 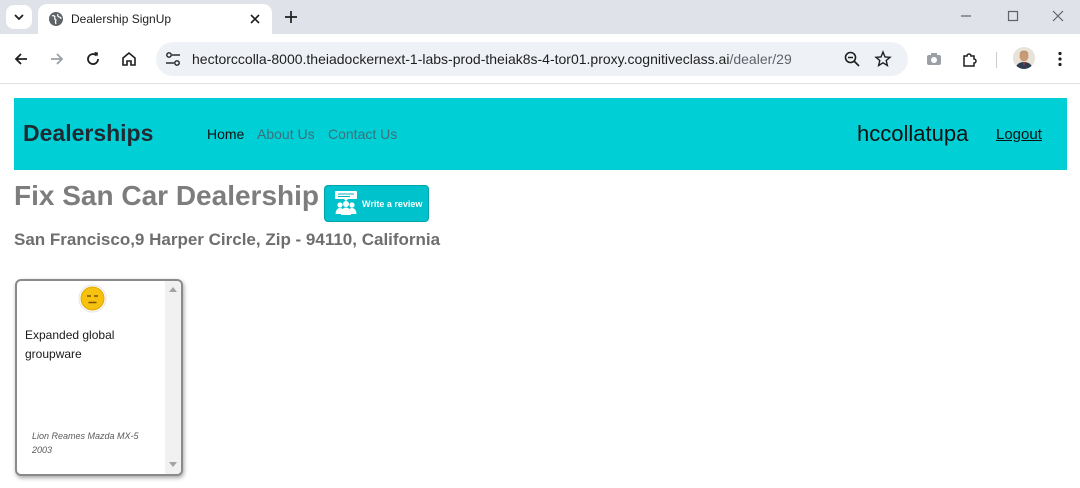 I want to click on minimize-icon, so click(x=966, y=16).